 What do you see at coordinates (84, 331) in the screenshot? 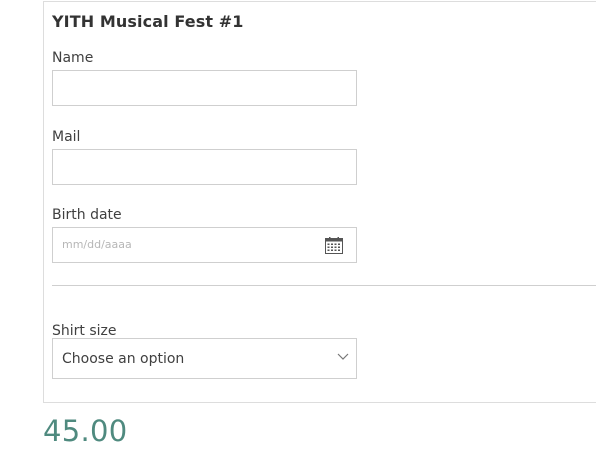
I see `shirt-size-label: Shirt size` at bounding box center [84, 331].